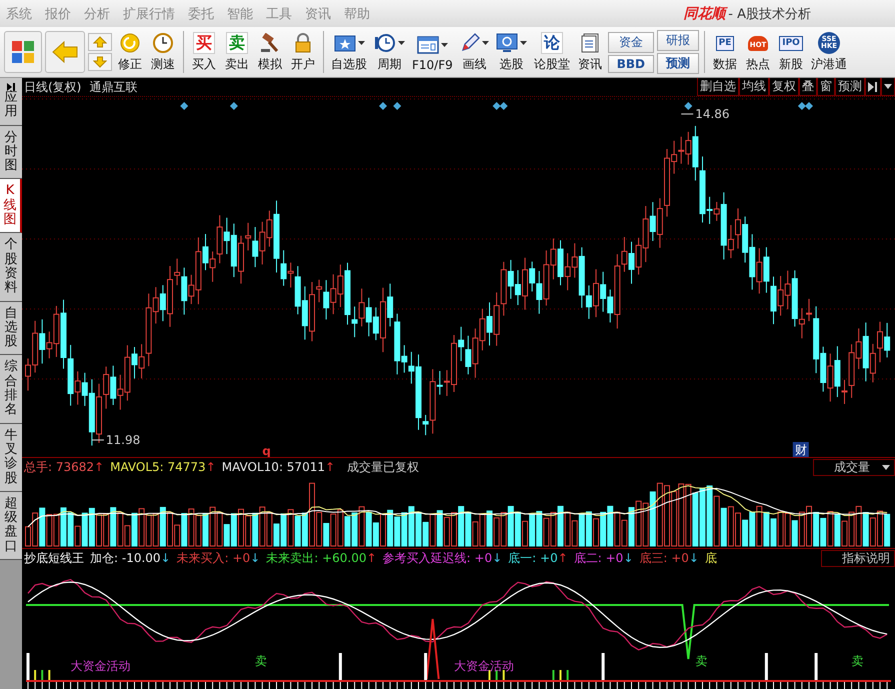  I want to click on toolbar-button: 开户, so click(303, 52).